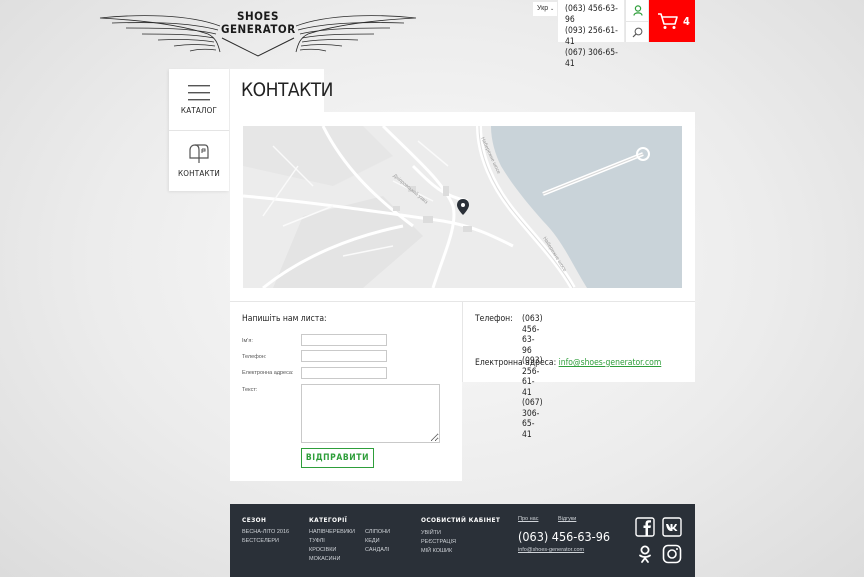 This screenshot has width=864, height=577. I want to click on hamburger-icon, so click(199, 92).